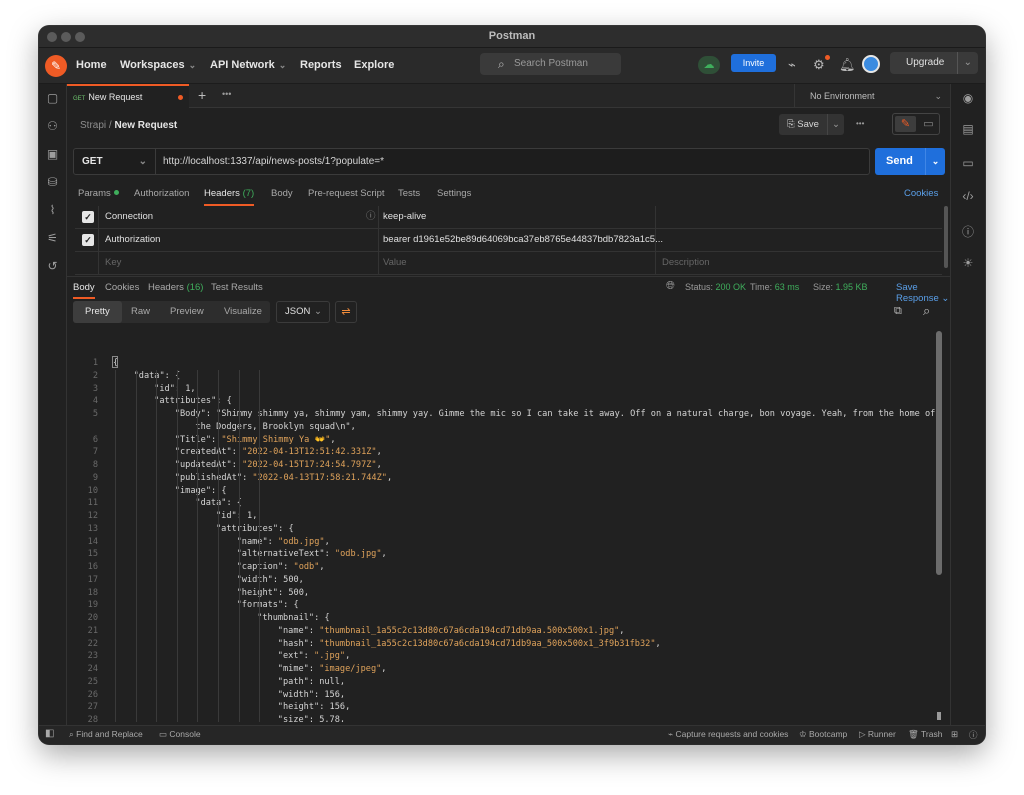 The image size is (1024, 795). What do you see at coordinates (925, 734) in the screenshot?
I see `trash-button: 🗑︎ Trash` at bounding box center [925, 734].